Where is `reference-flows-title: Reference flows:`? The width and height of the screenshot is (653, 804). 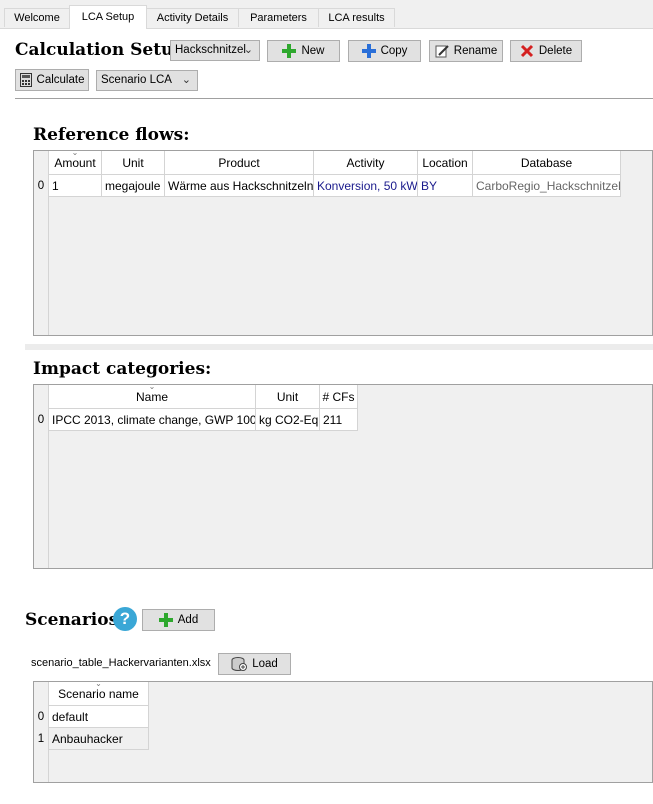
reference-flows-title: Reference flows: is located at coordinates (111, 135).